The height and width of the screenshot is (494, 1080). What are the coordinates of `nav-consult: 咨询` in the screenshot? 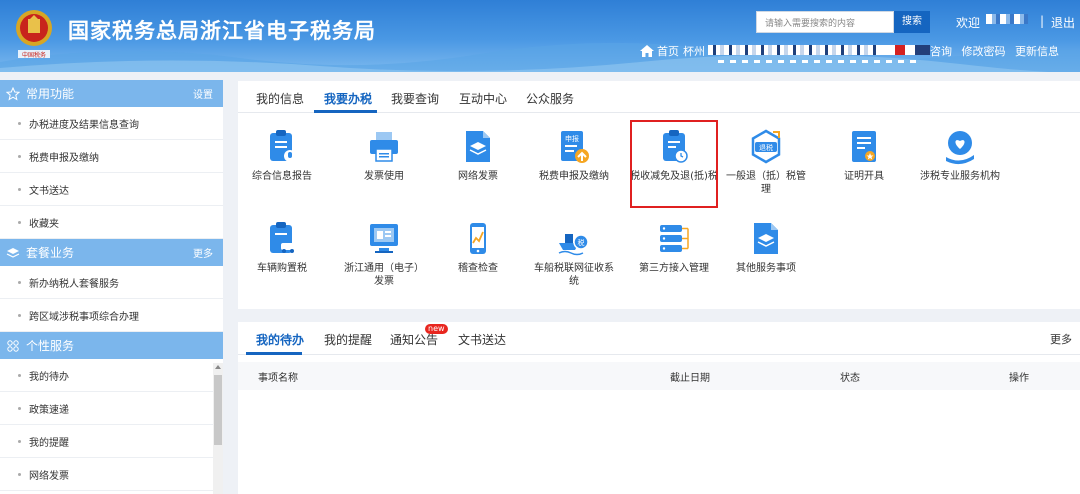 It's located at (941, 51).